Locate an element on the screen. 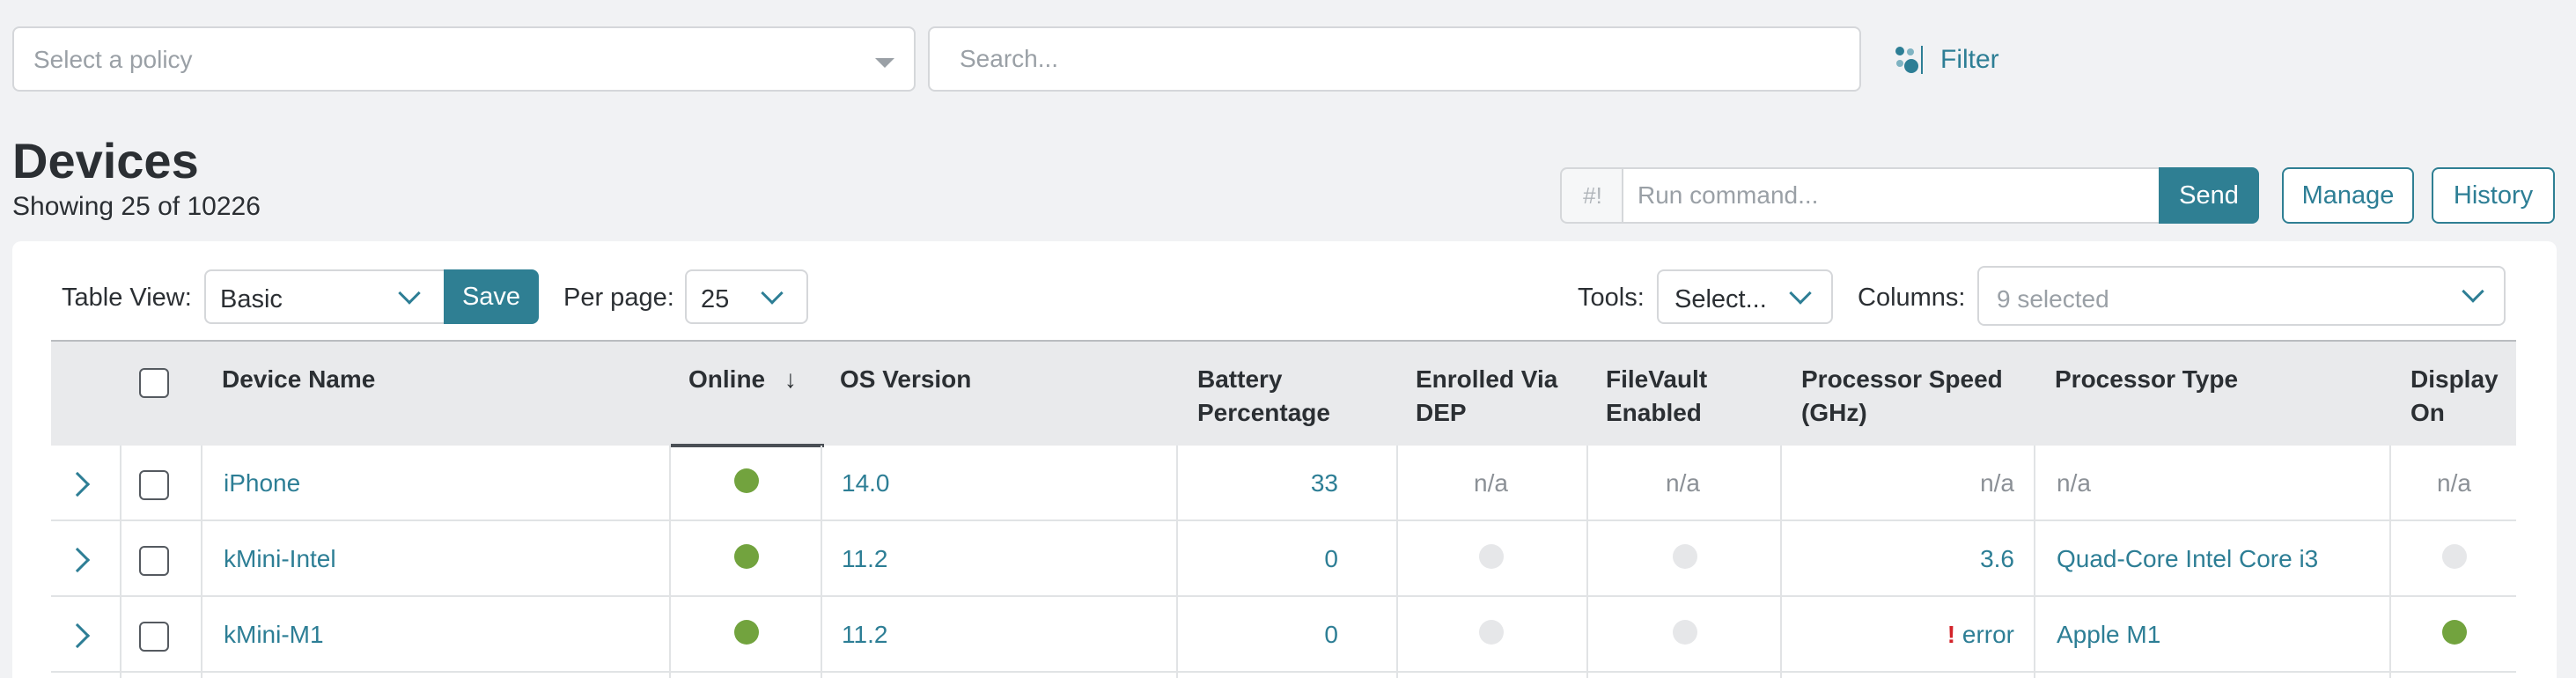 This screenshot has width=2576, height=678. manage-button: Manage is located at coordinates (2348, 195).